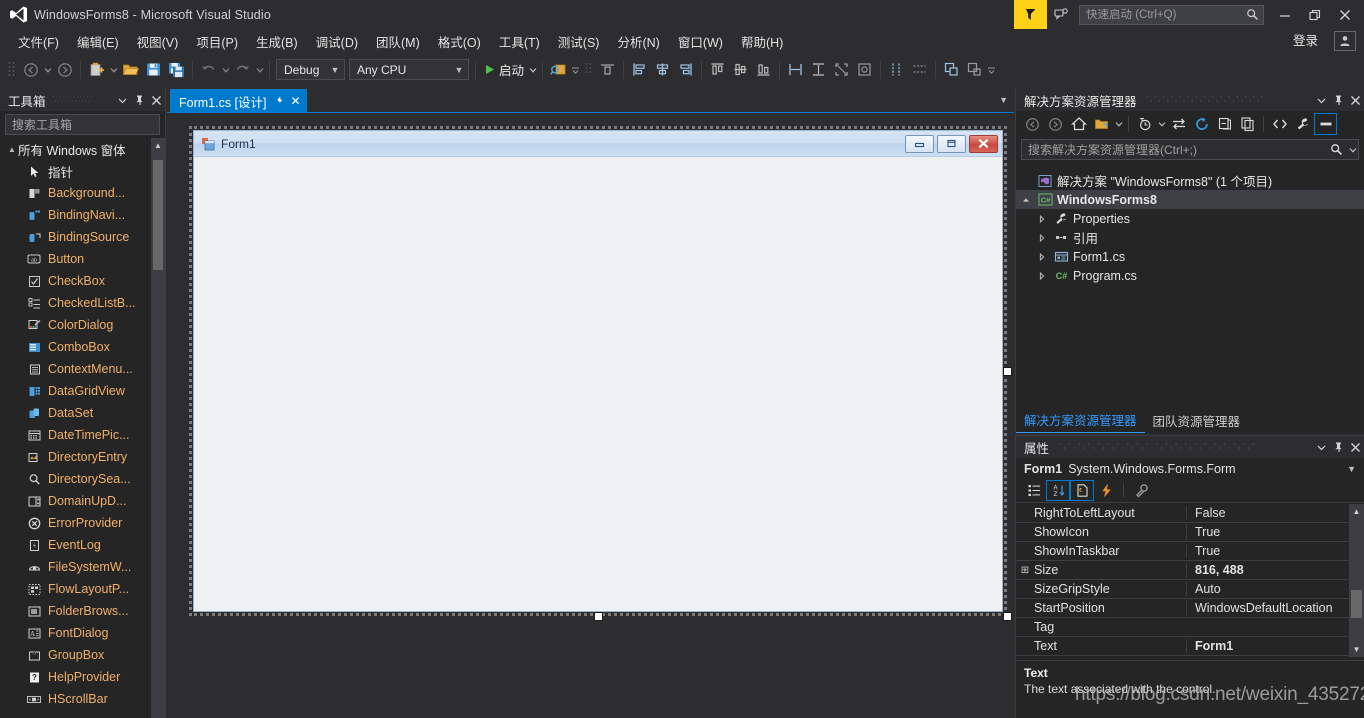  What do you see at coordinates (1352, 150) in the screenshot?
I see `solution-search-dropdown-icon` at bounding box center [1352, 150].